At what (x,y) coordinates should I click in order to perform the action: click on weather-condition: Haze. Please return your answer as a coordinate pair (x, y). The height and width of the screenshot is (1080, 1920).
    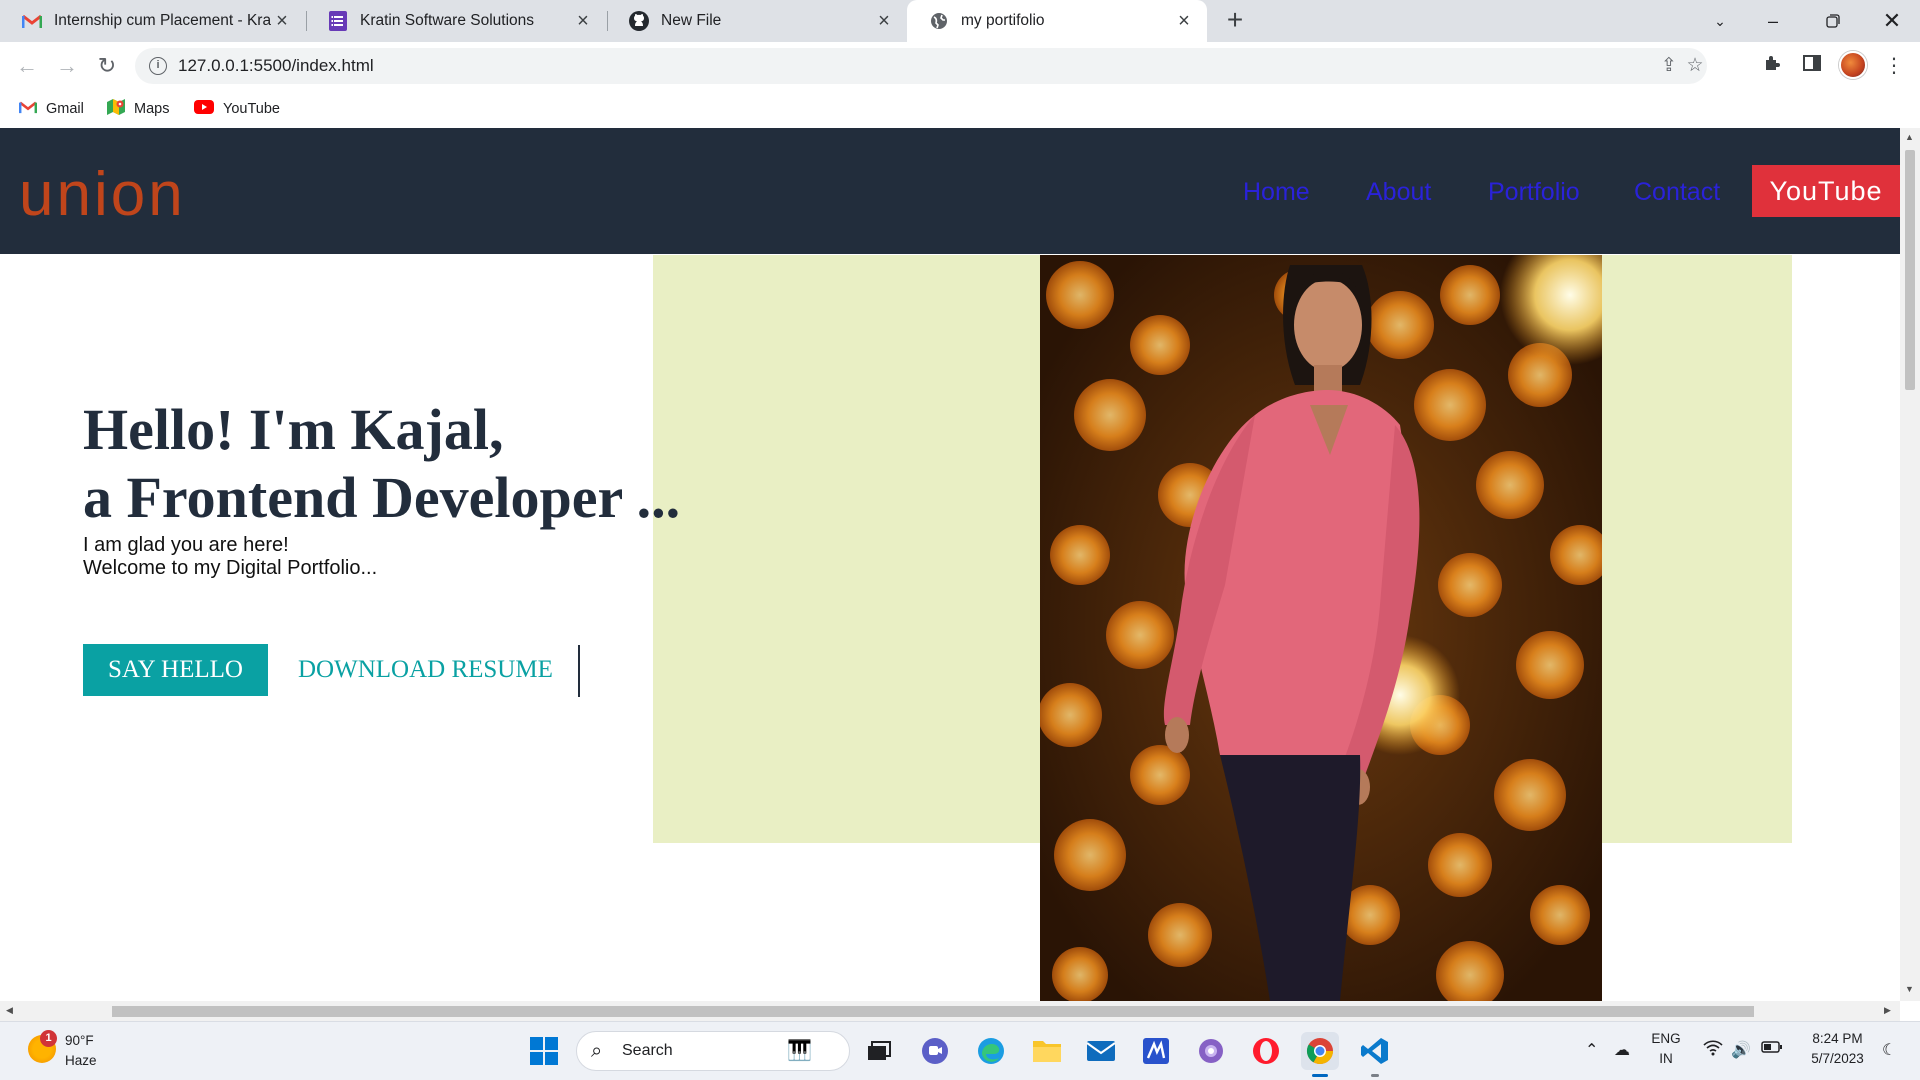
    Looking at the image, I should click on (81, 1060).